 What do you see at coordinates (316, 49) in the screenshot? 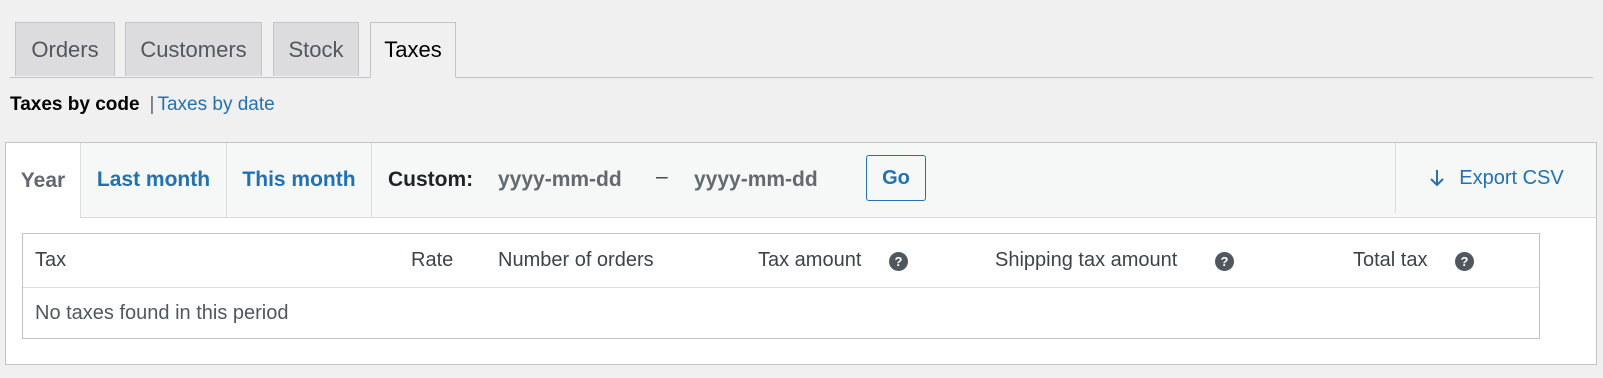
I see `tab-stock: Stock` at bounding box center [316, 49].